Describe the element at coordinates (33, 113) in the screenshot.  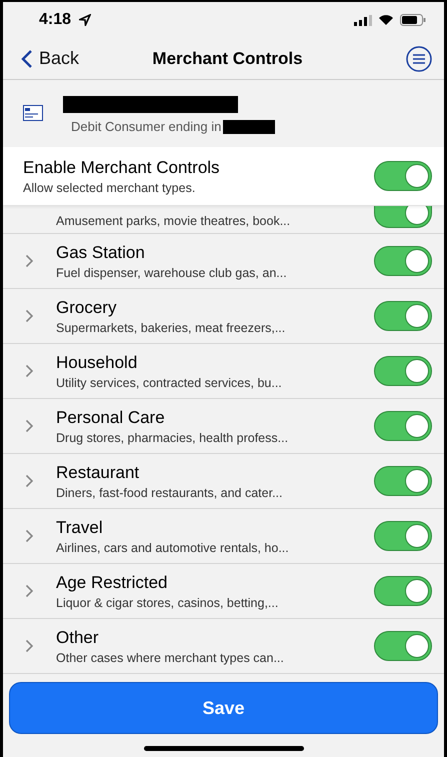
I see `card-icon` at that location.